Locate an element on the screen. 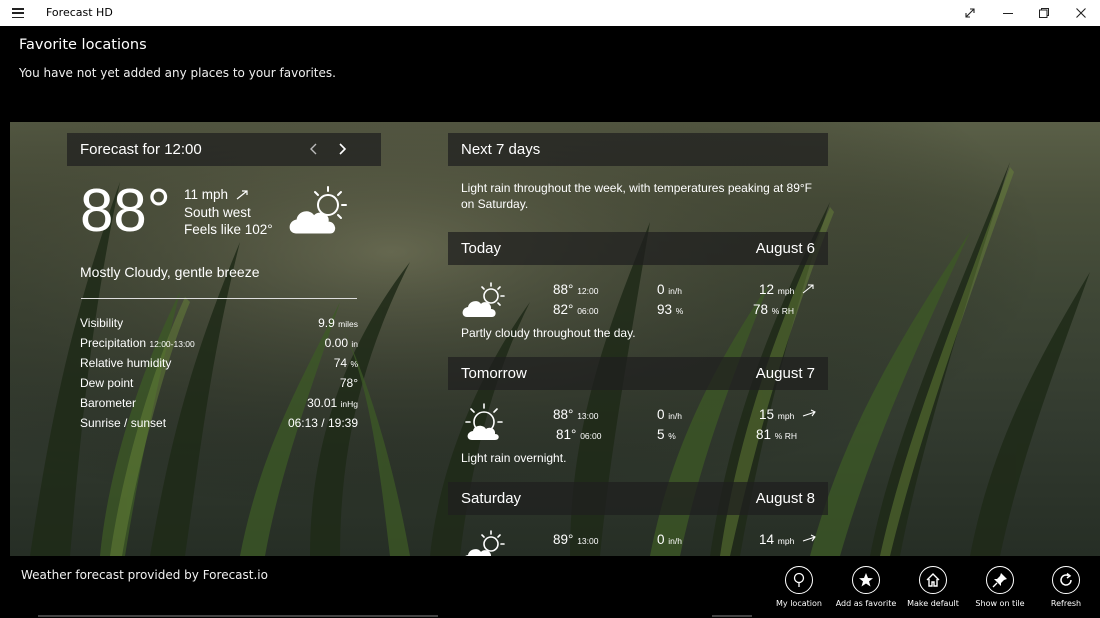 Image resolution: width=1100 pixels, height=618 pixels. detail-value-barometer: 30.01 inHg is located at coordinates (332, 403).